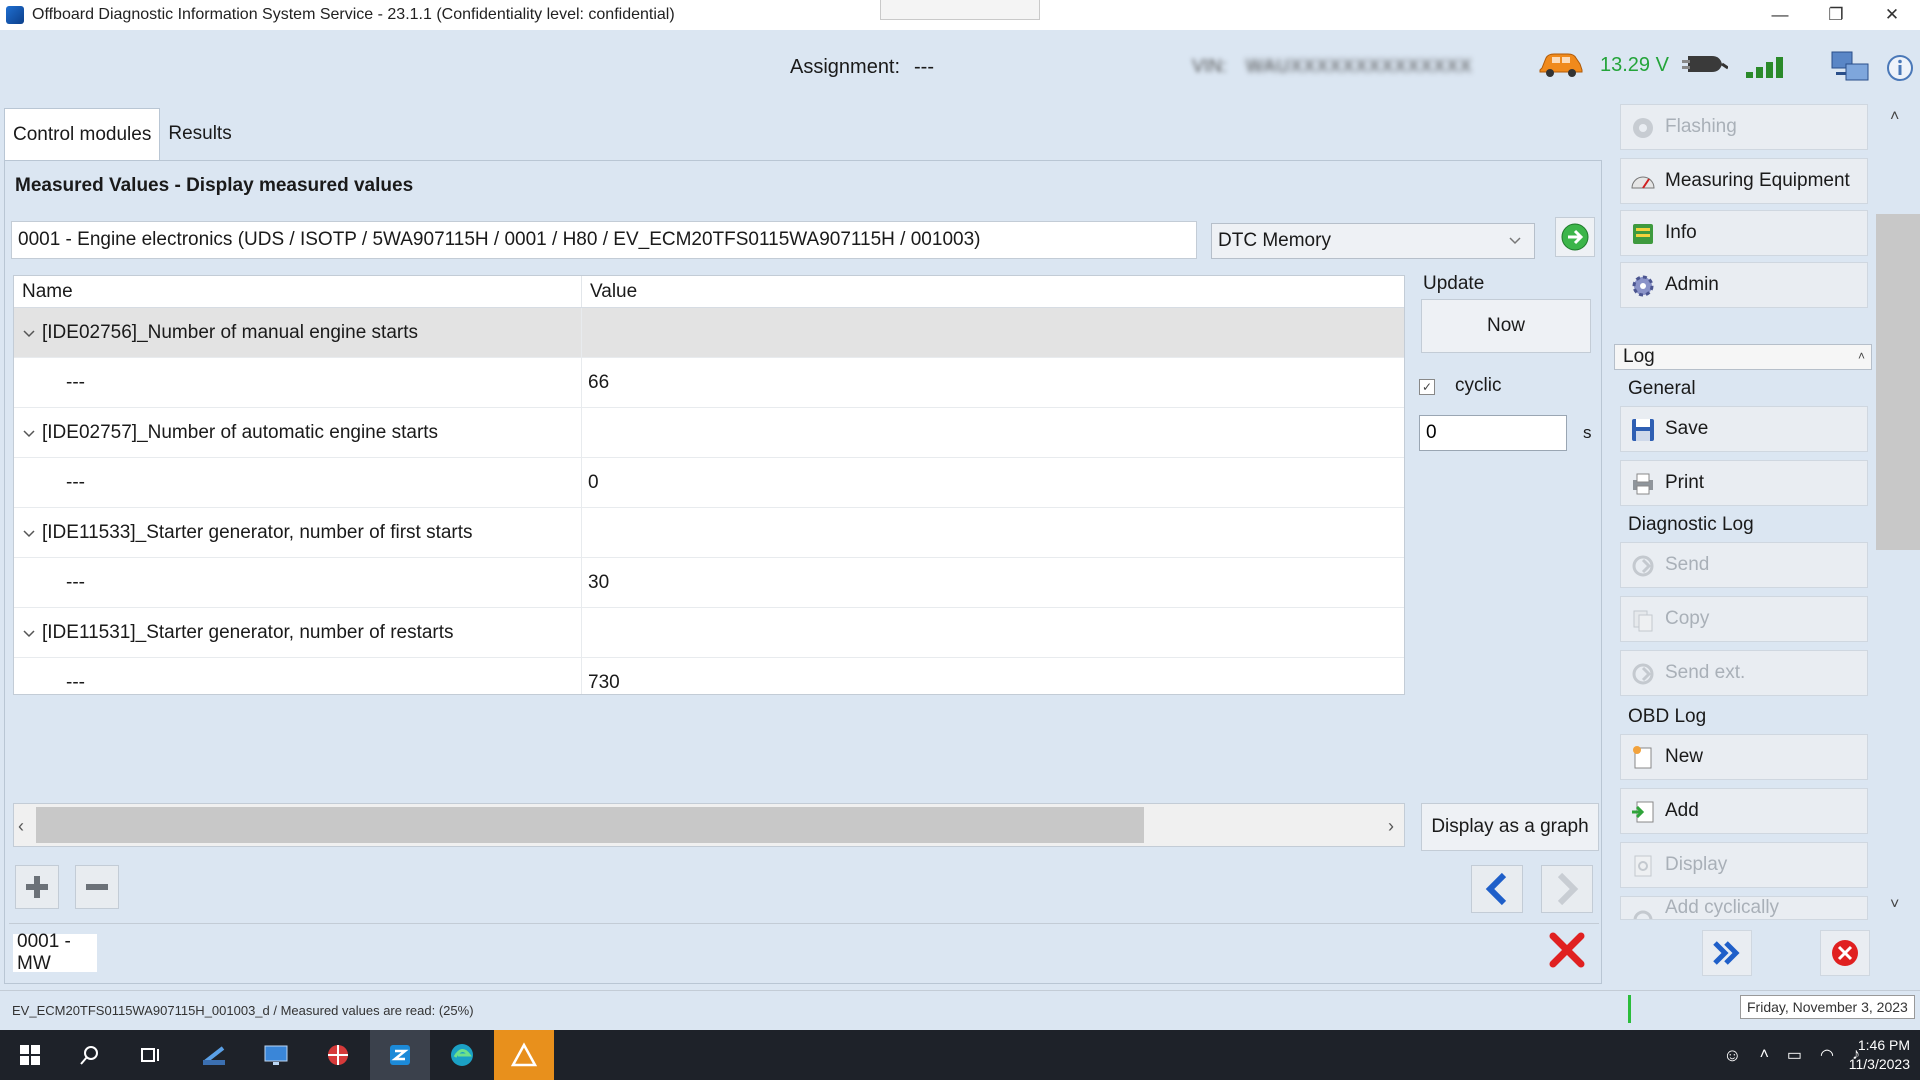 The width and height of the screenshot is (1920, 1080). What do you see at coordinates (1744, 565) in the screenshot?
I see `send-button: Send` at bounding box center [1744, 565].